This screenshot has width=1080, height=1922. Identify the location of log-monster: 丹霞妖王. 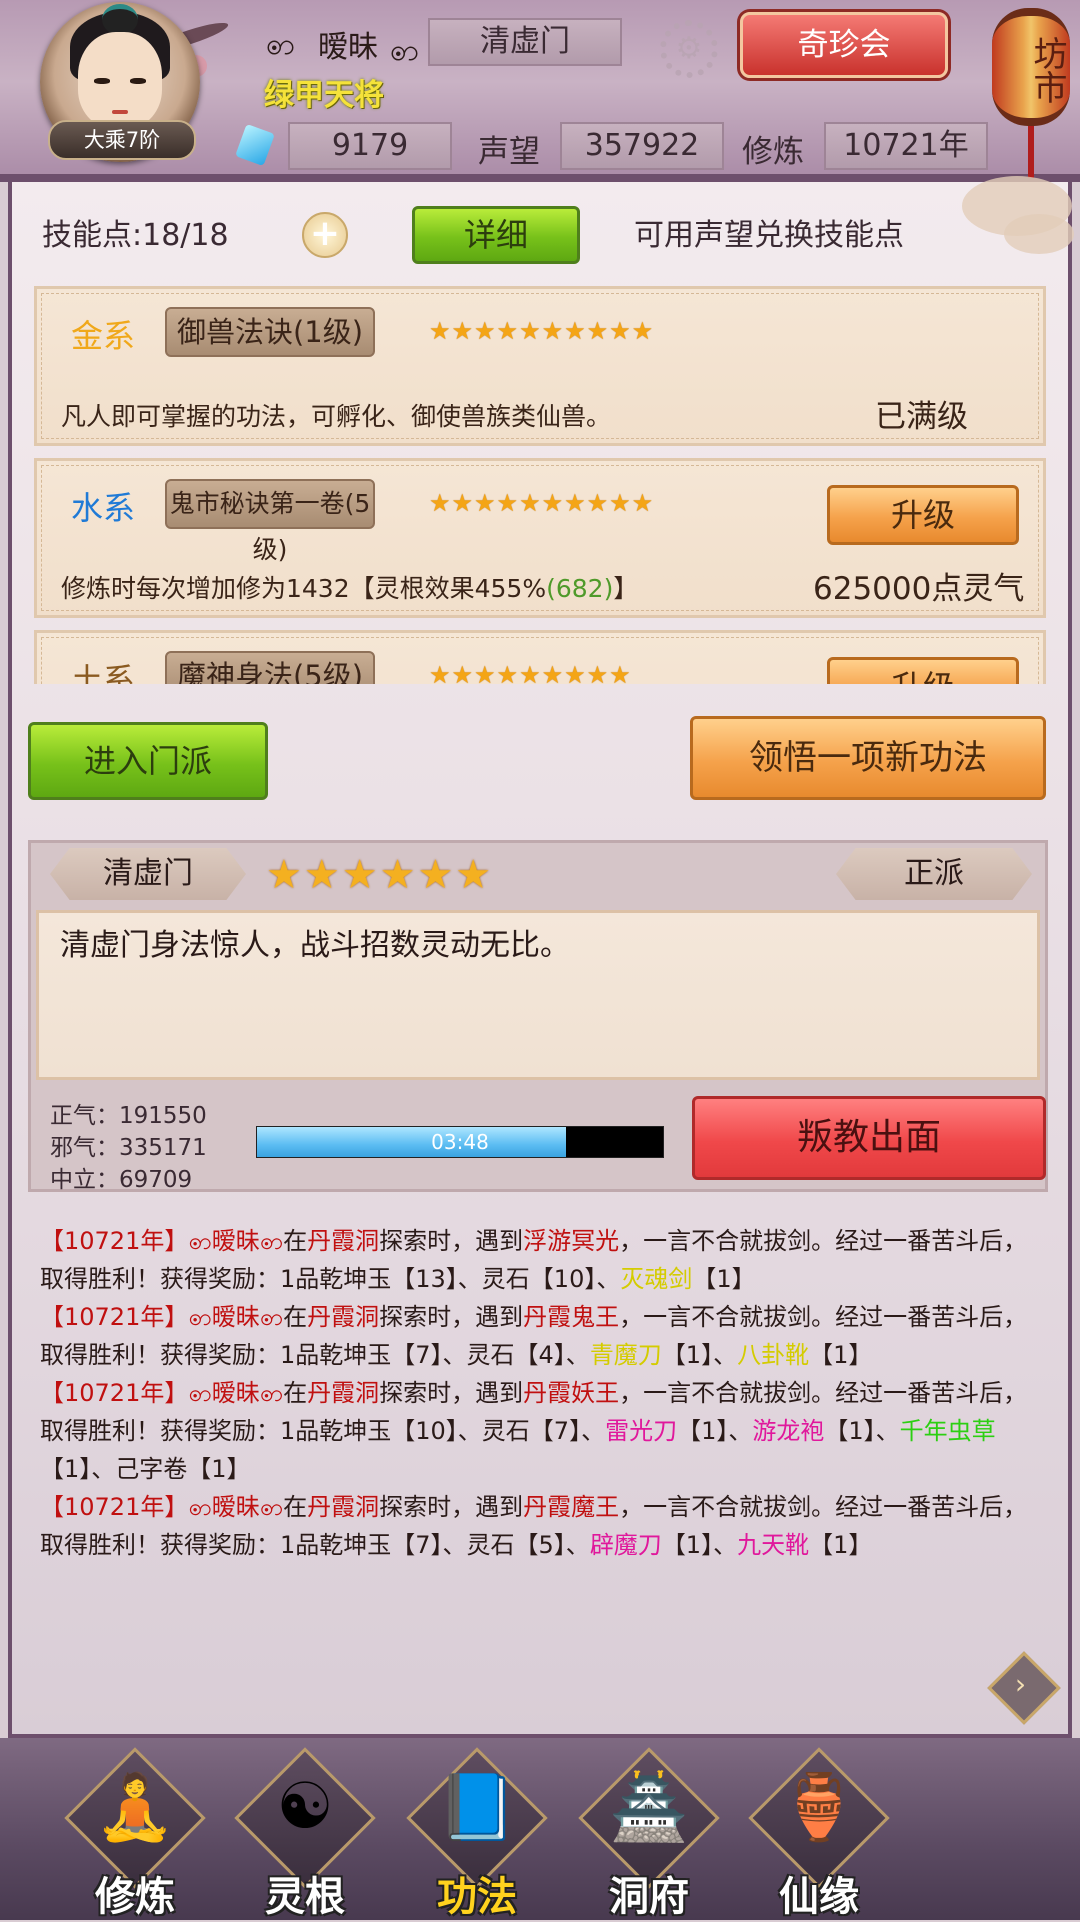
(571, 1393).